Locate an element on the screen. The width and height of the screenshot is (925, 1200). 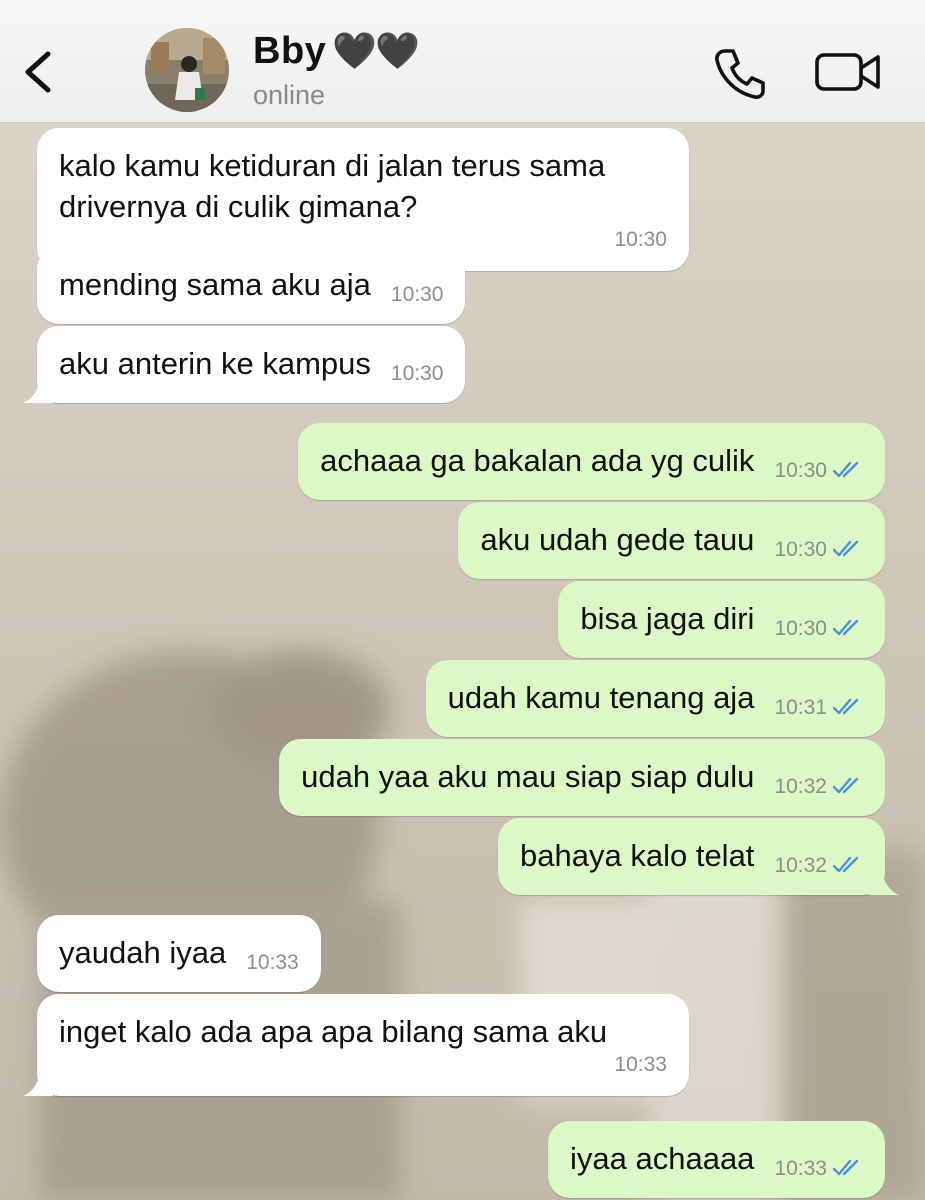
outgoing-message: iyaa achaaaa 10:33 is located at coordinates (716, 1160).